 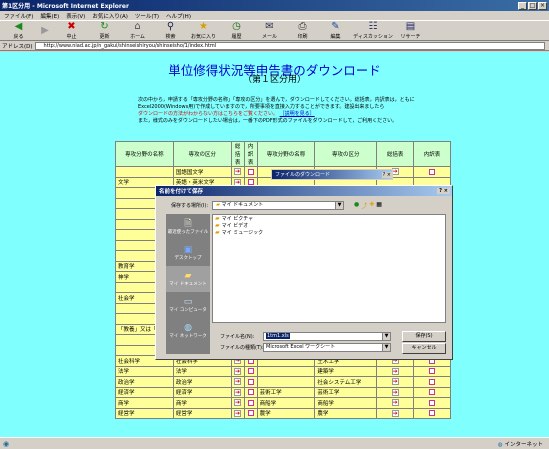 I want to click on menu-tools: ツール(T), so click(x=147, y=16).